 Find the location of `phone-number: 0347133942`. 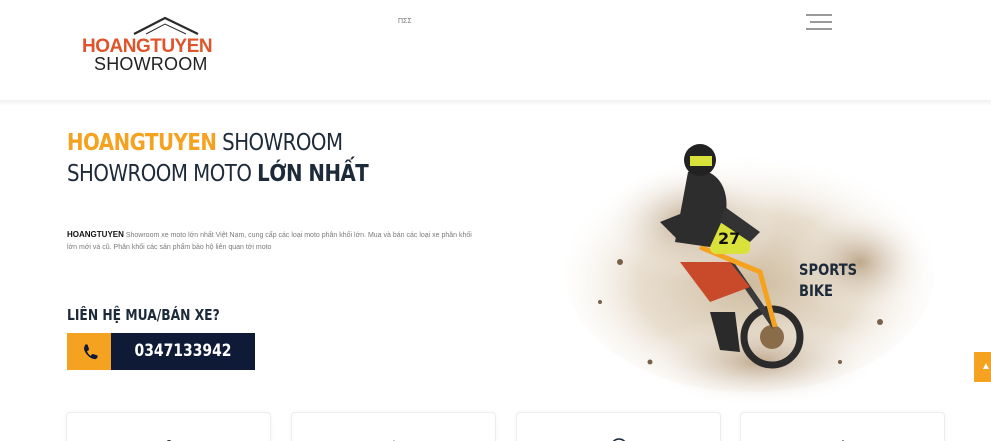

phone-number: 0347133942 is located at coordinates (183, 351).